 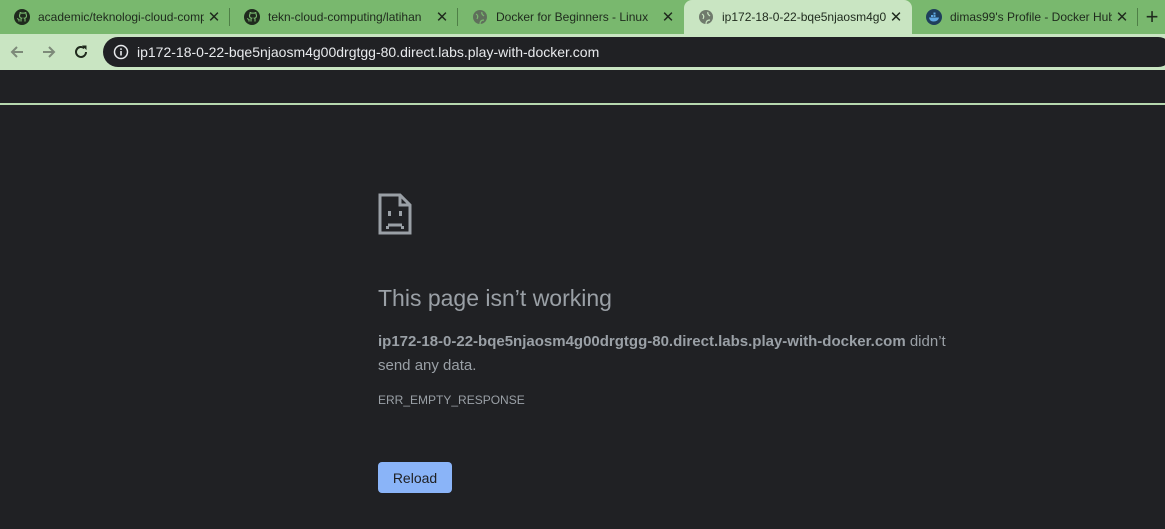 I want to click on tab-academic-teknologi: academic/teknologi-cloud-computing ✕, so click(x=115, y=17).